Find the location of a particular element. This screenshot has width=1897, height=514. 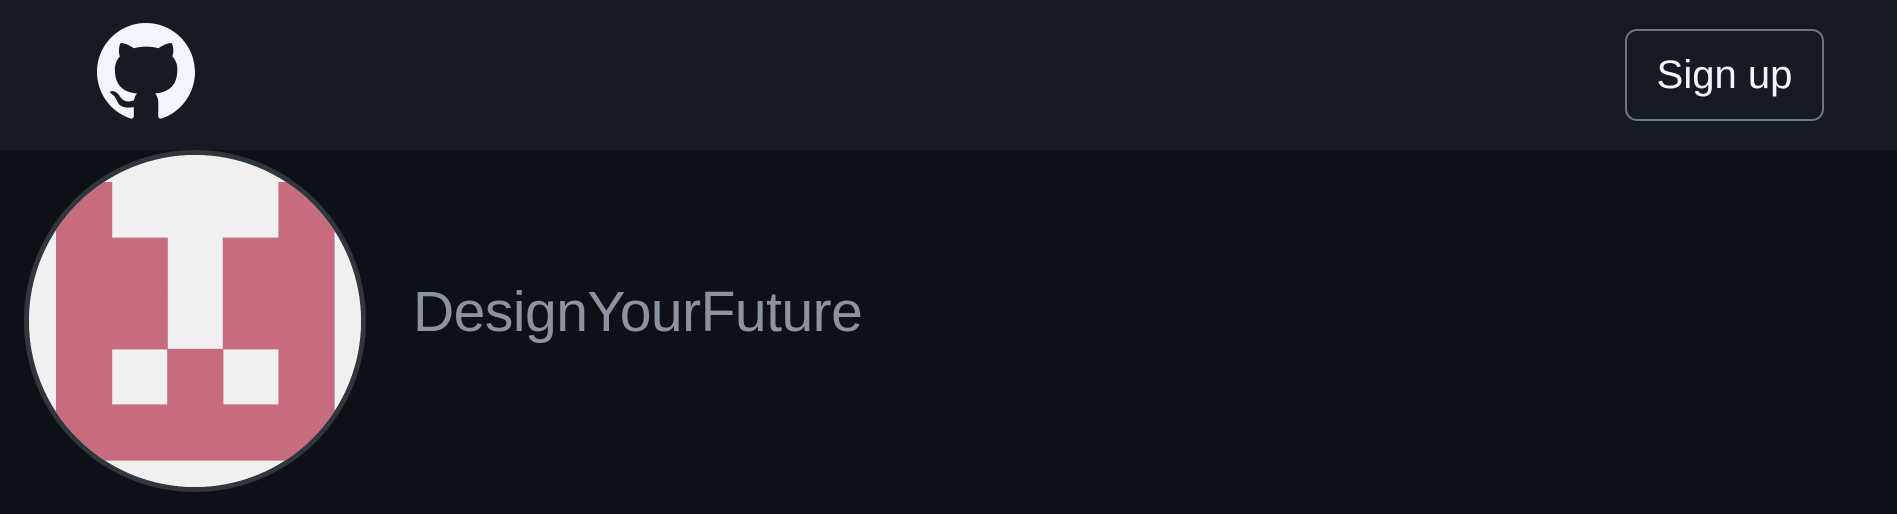

avatar is located at coordinates (195, 321).